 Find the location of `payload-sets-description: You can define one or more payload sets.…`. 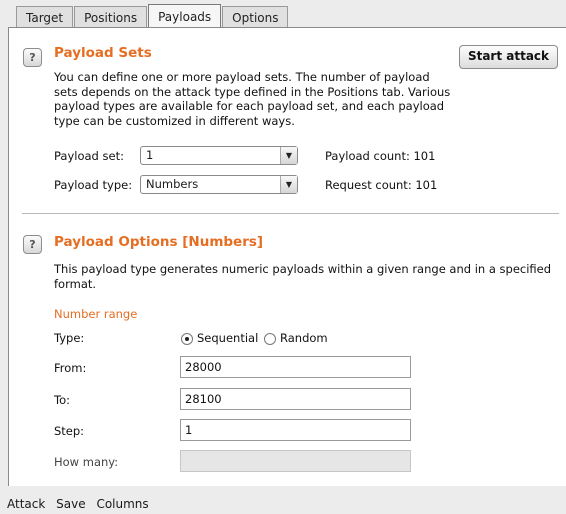

payload-sets-description: You can define one or more payload sets.… is located at coordinates (252, 99).